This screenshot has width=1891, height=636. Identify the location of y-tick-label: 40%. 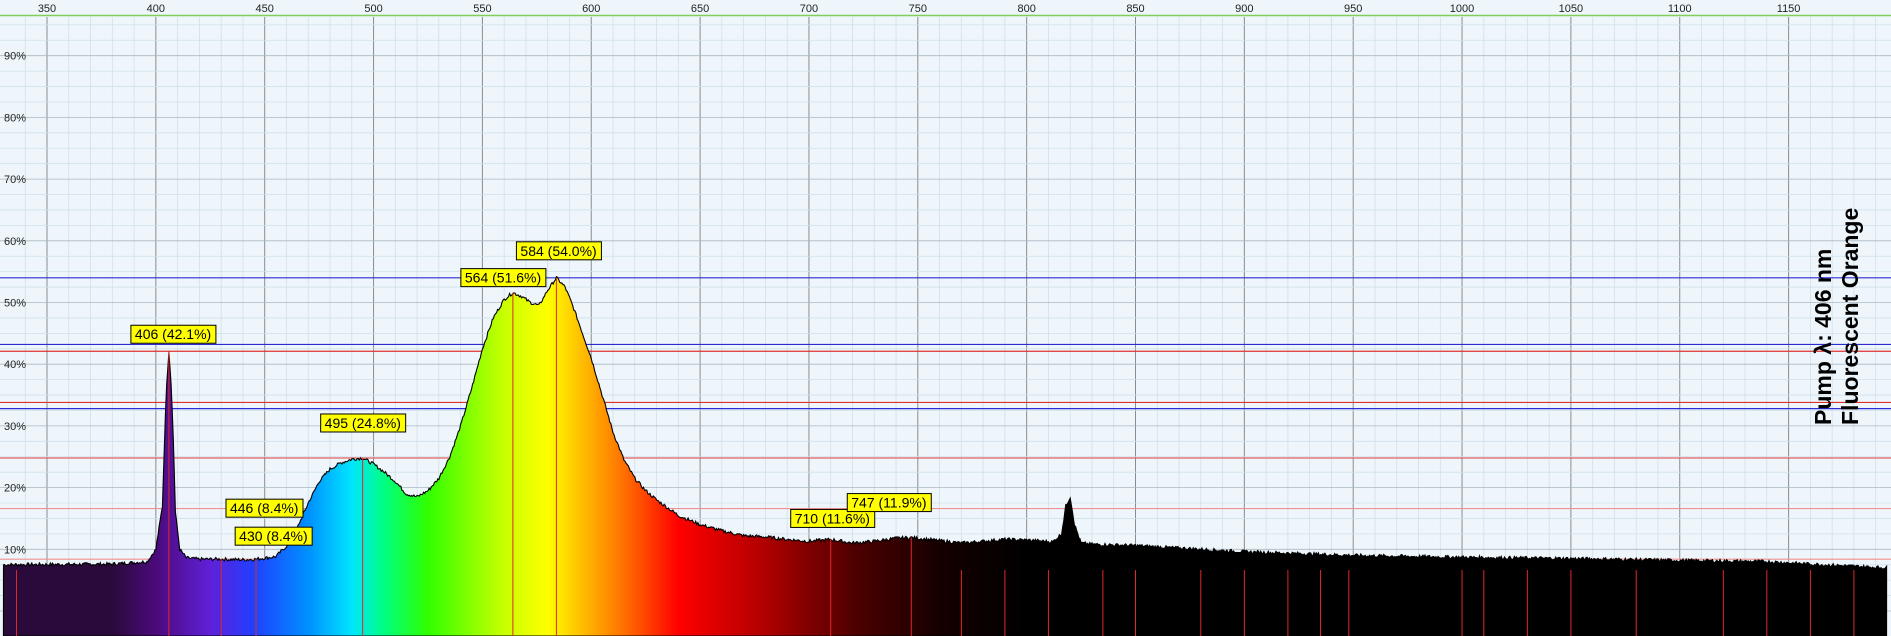
(15, 365).